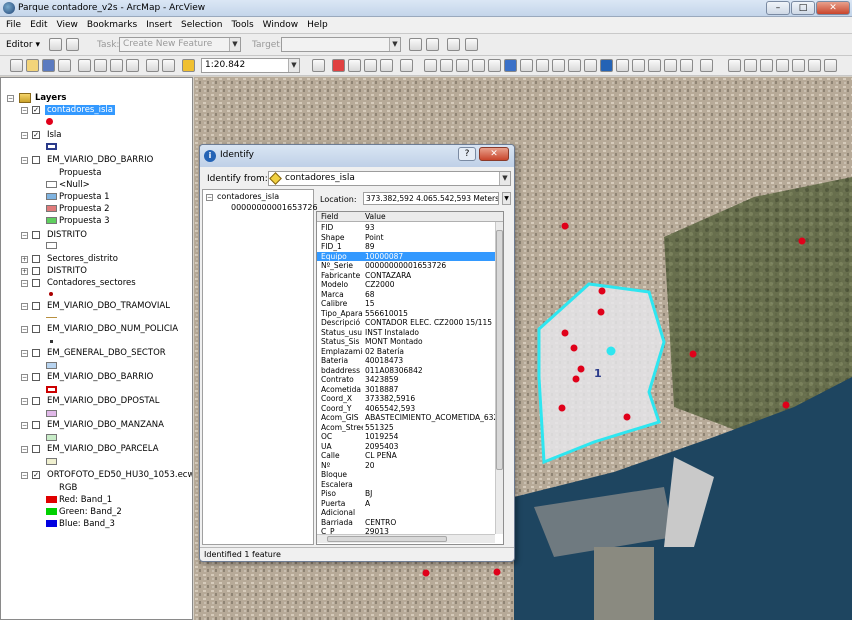 The image size is (852, 620). What do you see at coordinates (407, 323) in the screenshot?
I see `table-row: Descripció CONTADOR ELEC. CZ2000 15/115 (` at bounding box center [407, 323].